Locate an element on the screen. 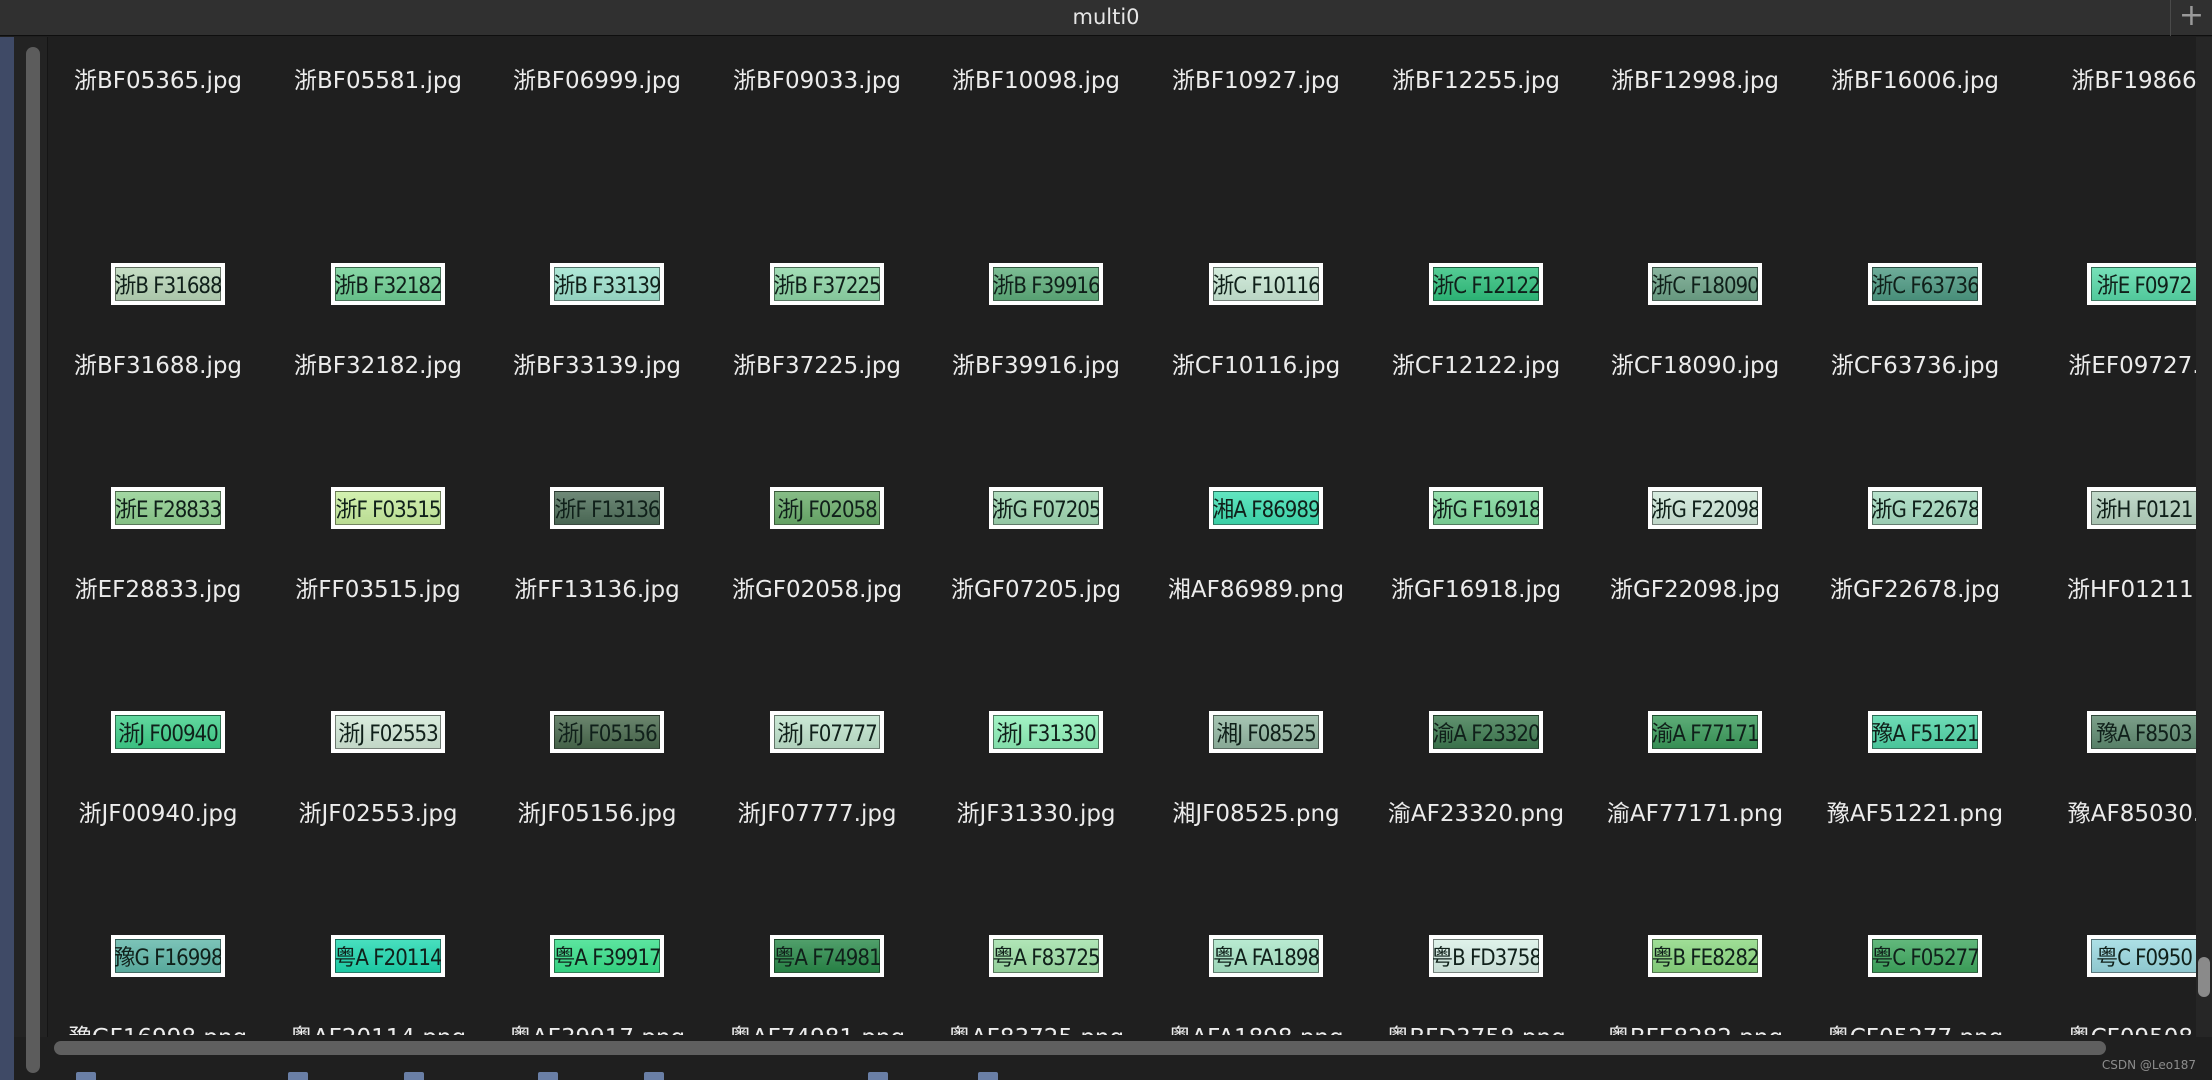 The image size is (2212, 1080). file-item: 浙J F07777 浙JF07777.jpg is located at coordinates (817, 728).